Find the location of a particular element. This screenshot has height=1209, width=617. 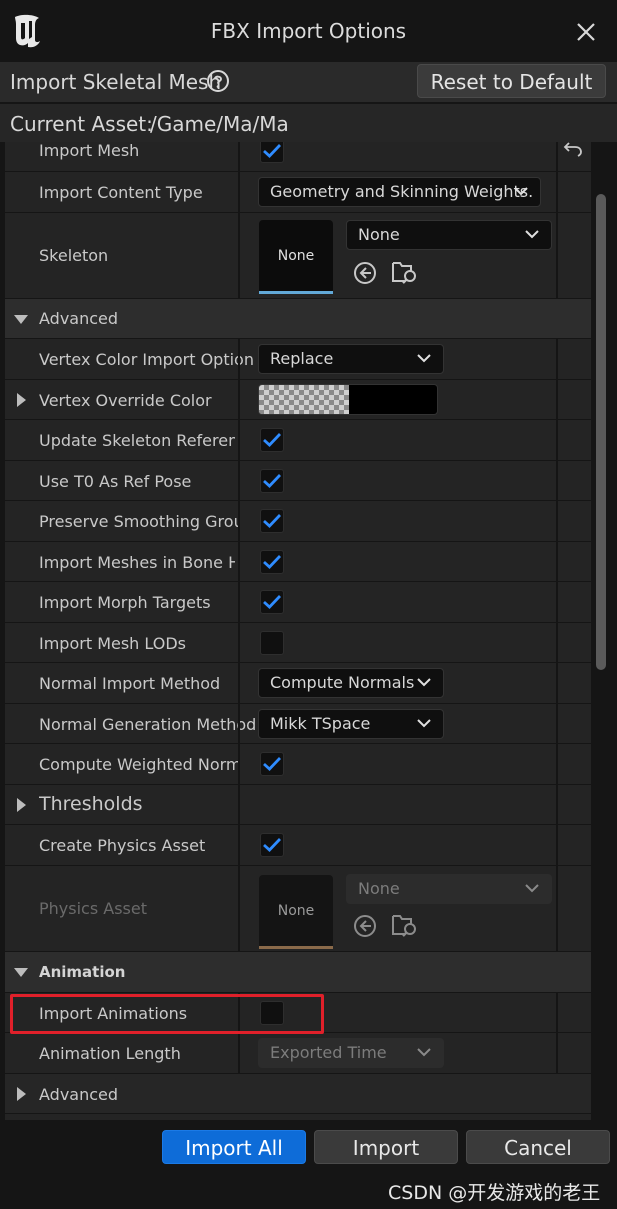

current-asset-path: /Game/Ma/Ma is located at coordinates (219, 124).